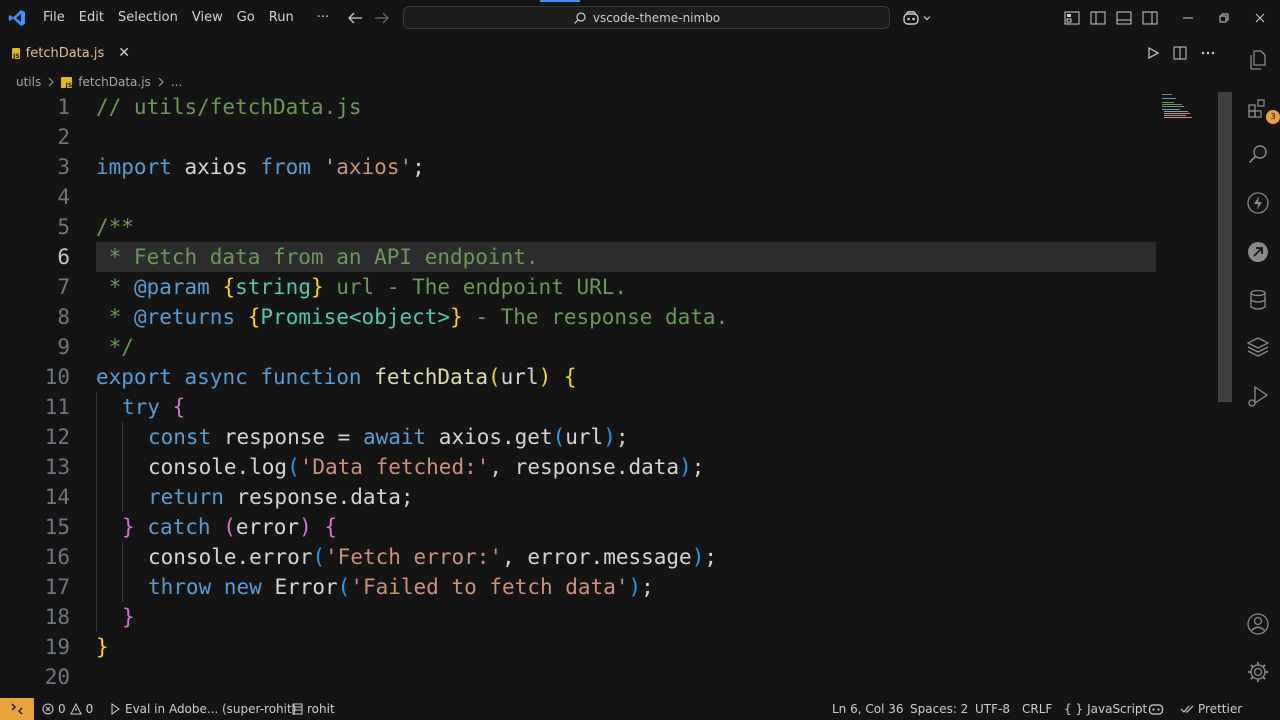  I want to click on database-icon, so click(1258, 300).